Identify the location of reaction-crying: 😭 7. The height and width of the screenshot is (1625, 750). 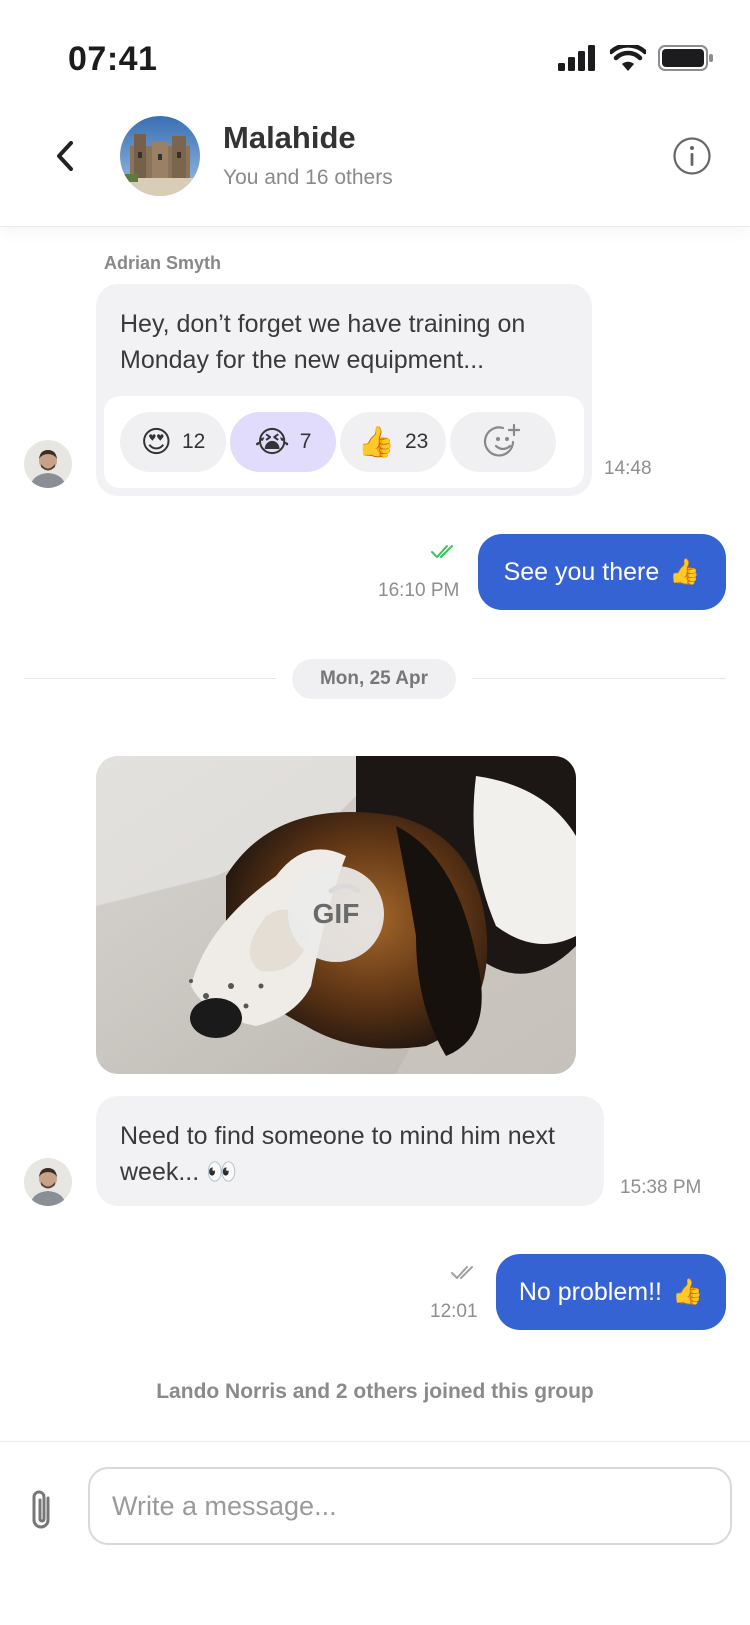
(283, 442).